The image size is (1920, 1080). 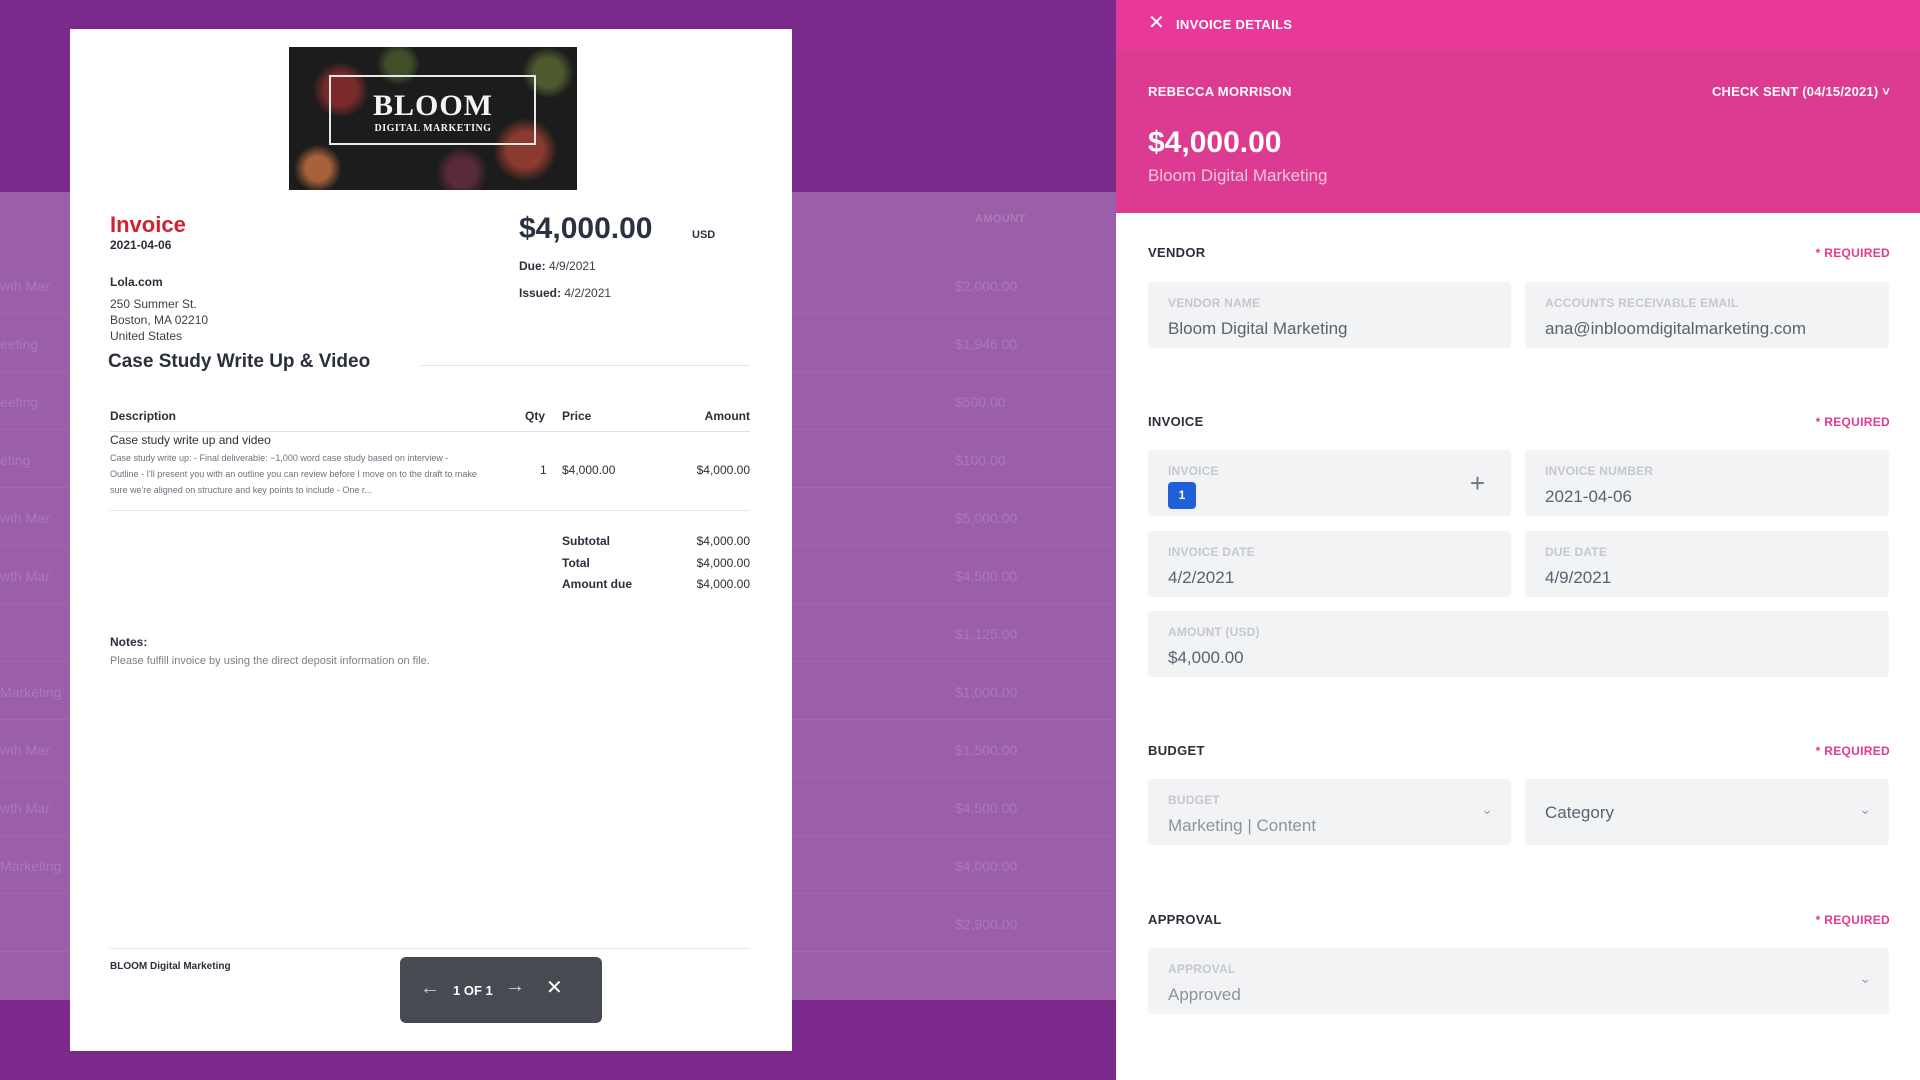 What do you see at coordinates (980, 460) in the screenshot?
I see `background-row-amount: $100.00` at bounding box center [980, 460].